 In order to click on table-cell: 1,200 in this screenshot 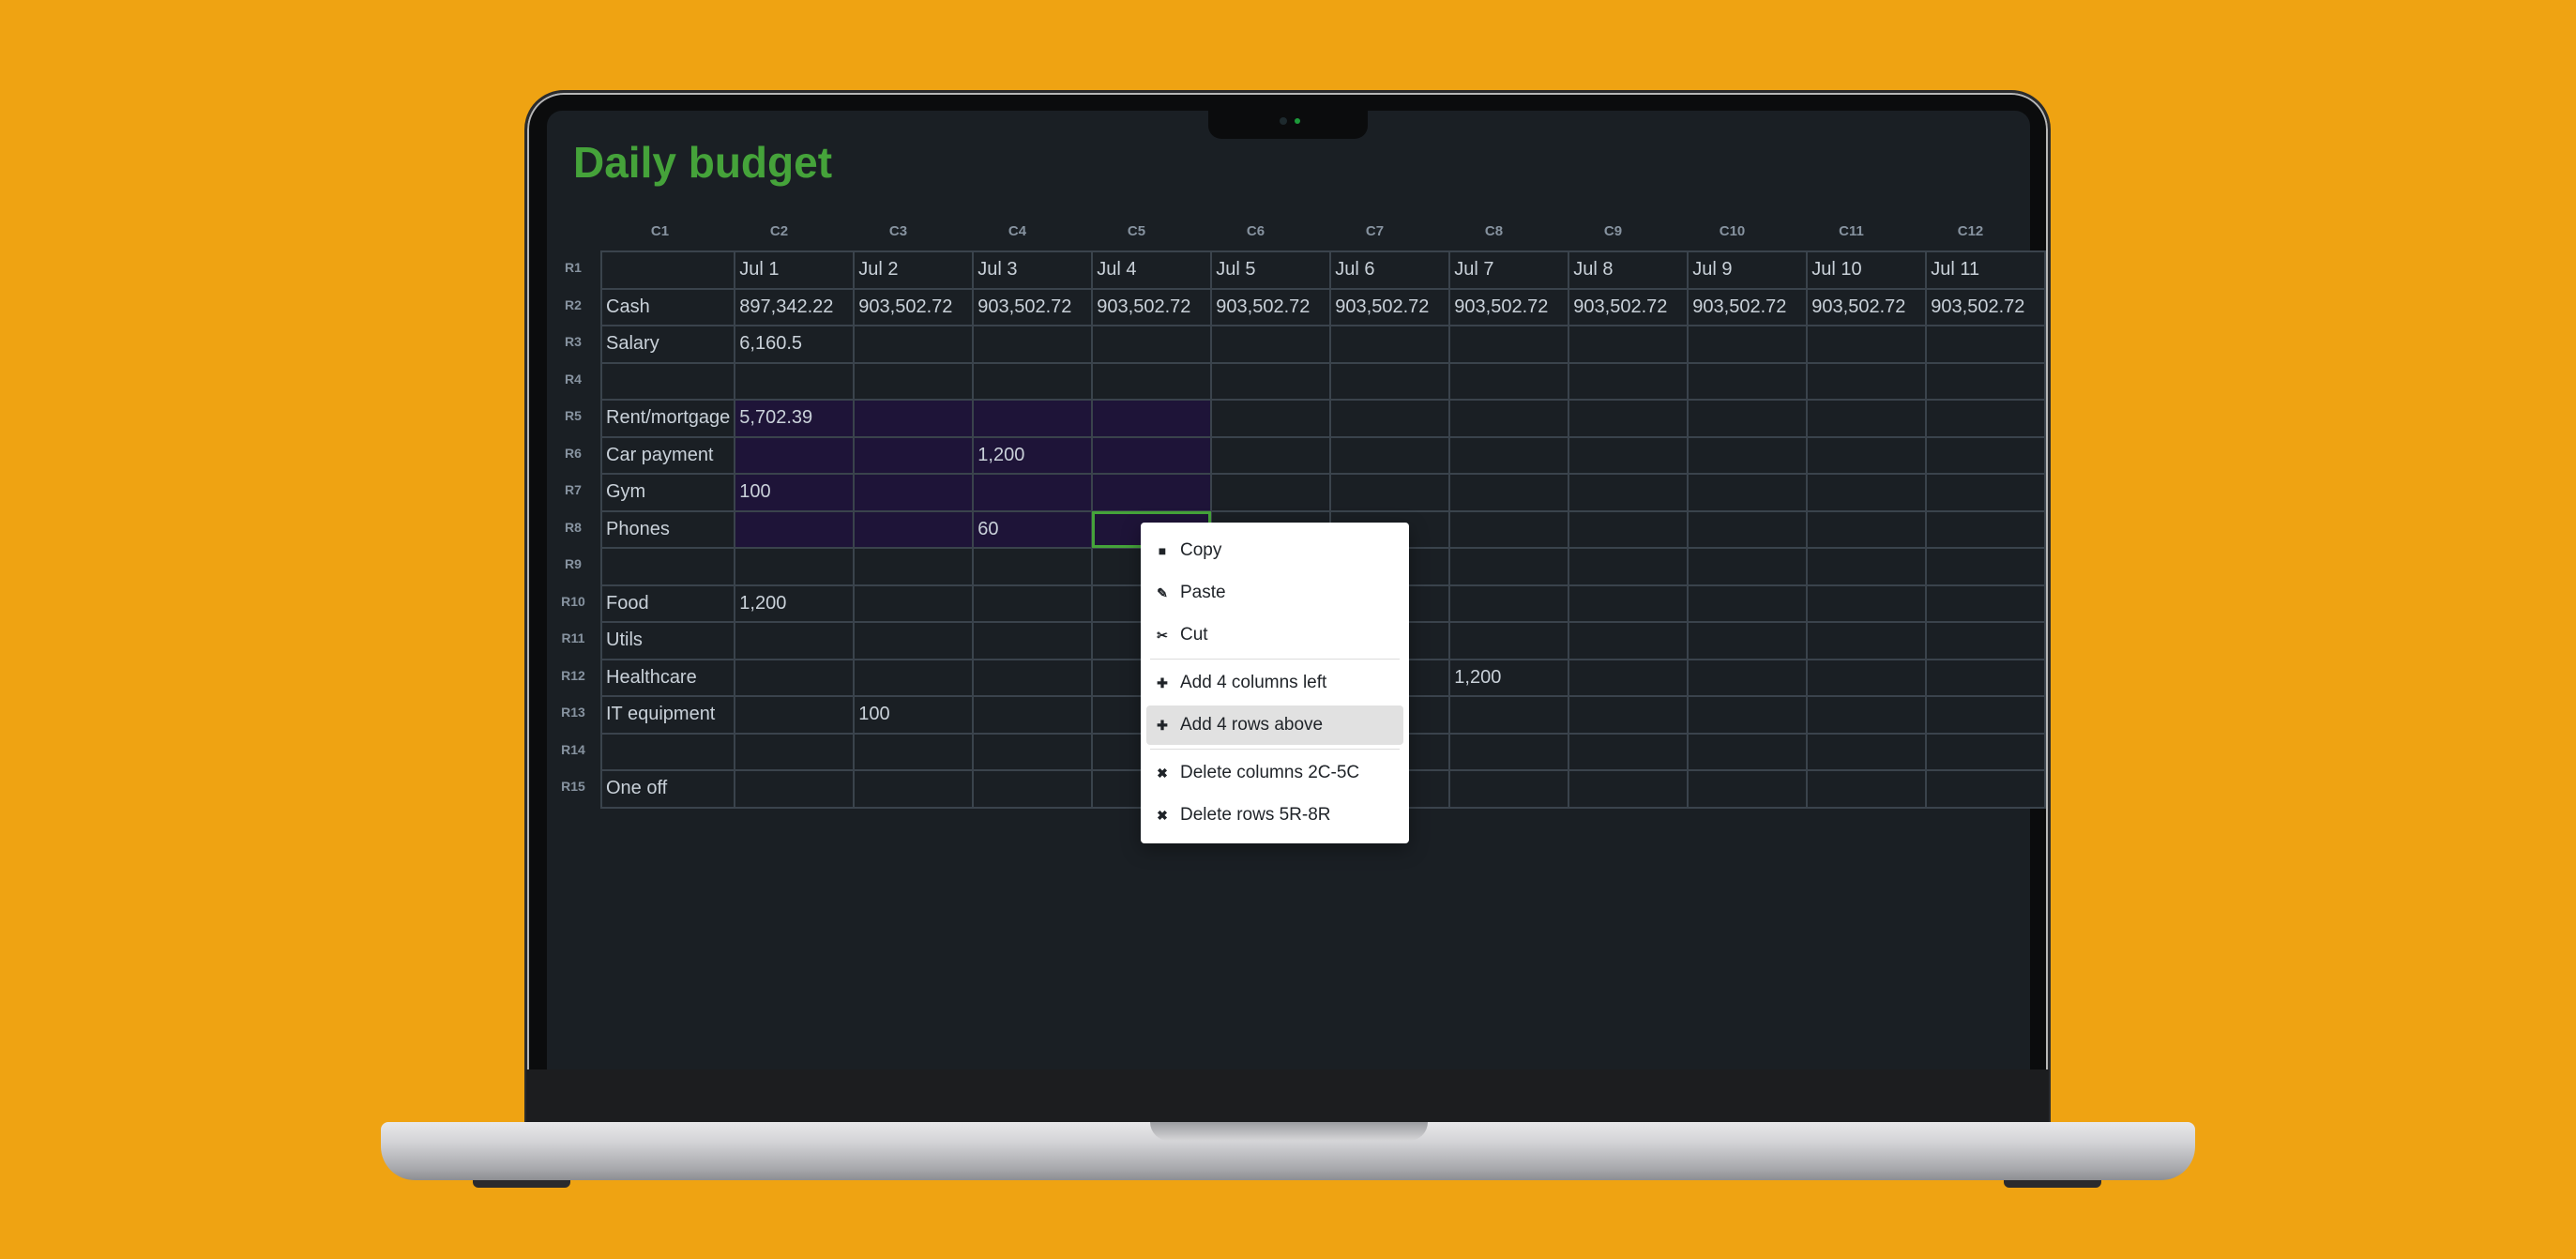, I will do `click(1509, 678)`.